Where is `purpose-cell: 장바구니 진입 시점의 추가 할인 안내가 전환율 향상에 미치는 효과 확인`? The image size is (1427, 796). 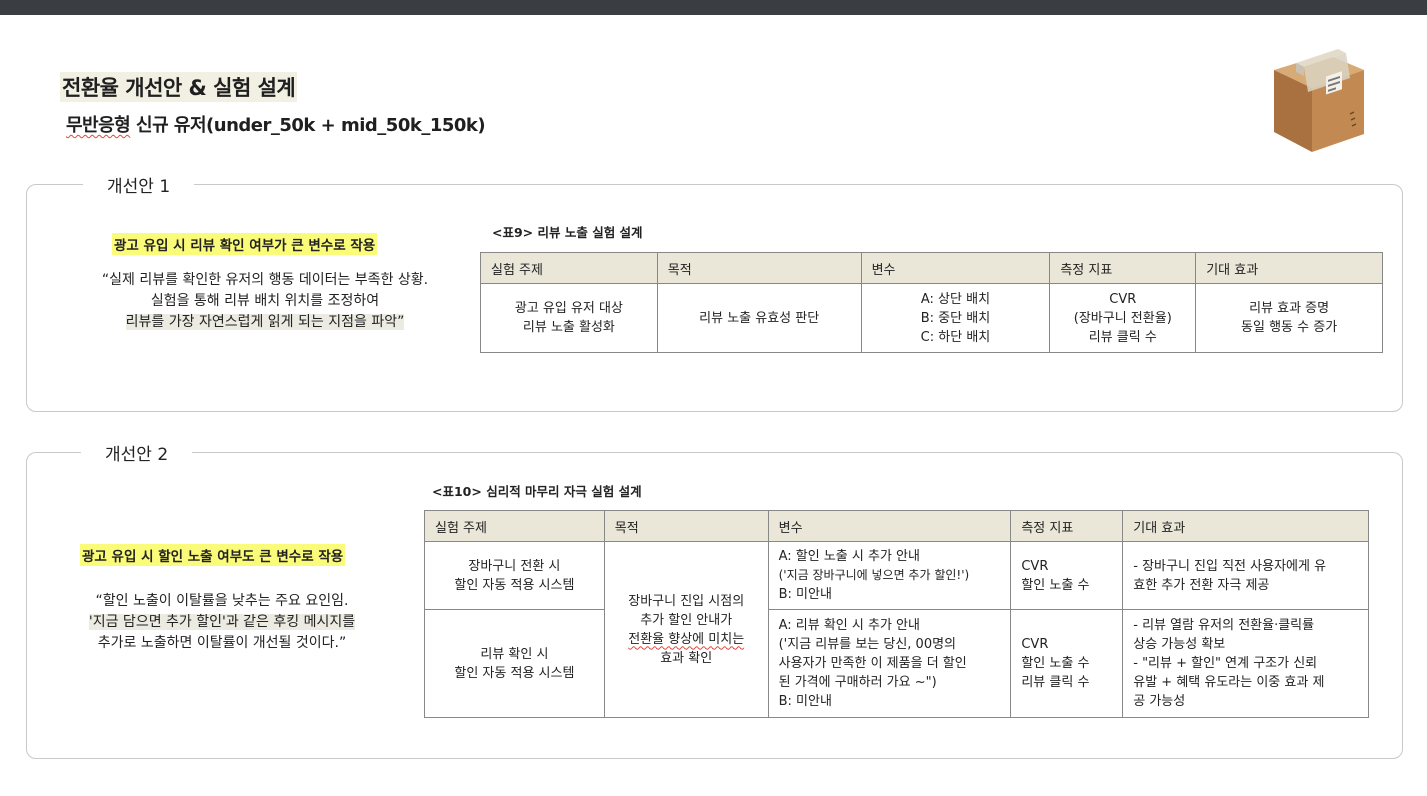 purpose-cell: 장바구니 진입 시점의 추가 할인 안내가 전환율 향상에 미치는 효과 확인 is located at coordinates (686, 629).